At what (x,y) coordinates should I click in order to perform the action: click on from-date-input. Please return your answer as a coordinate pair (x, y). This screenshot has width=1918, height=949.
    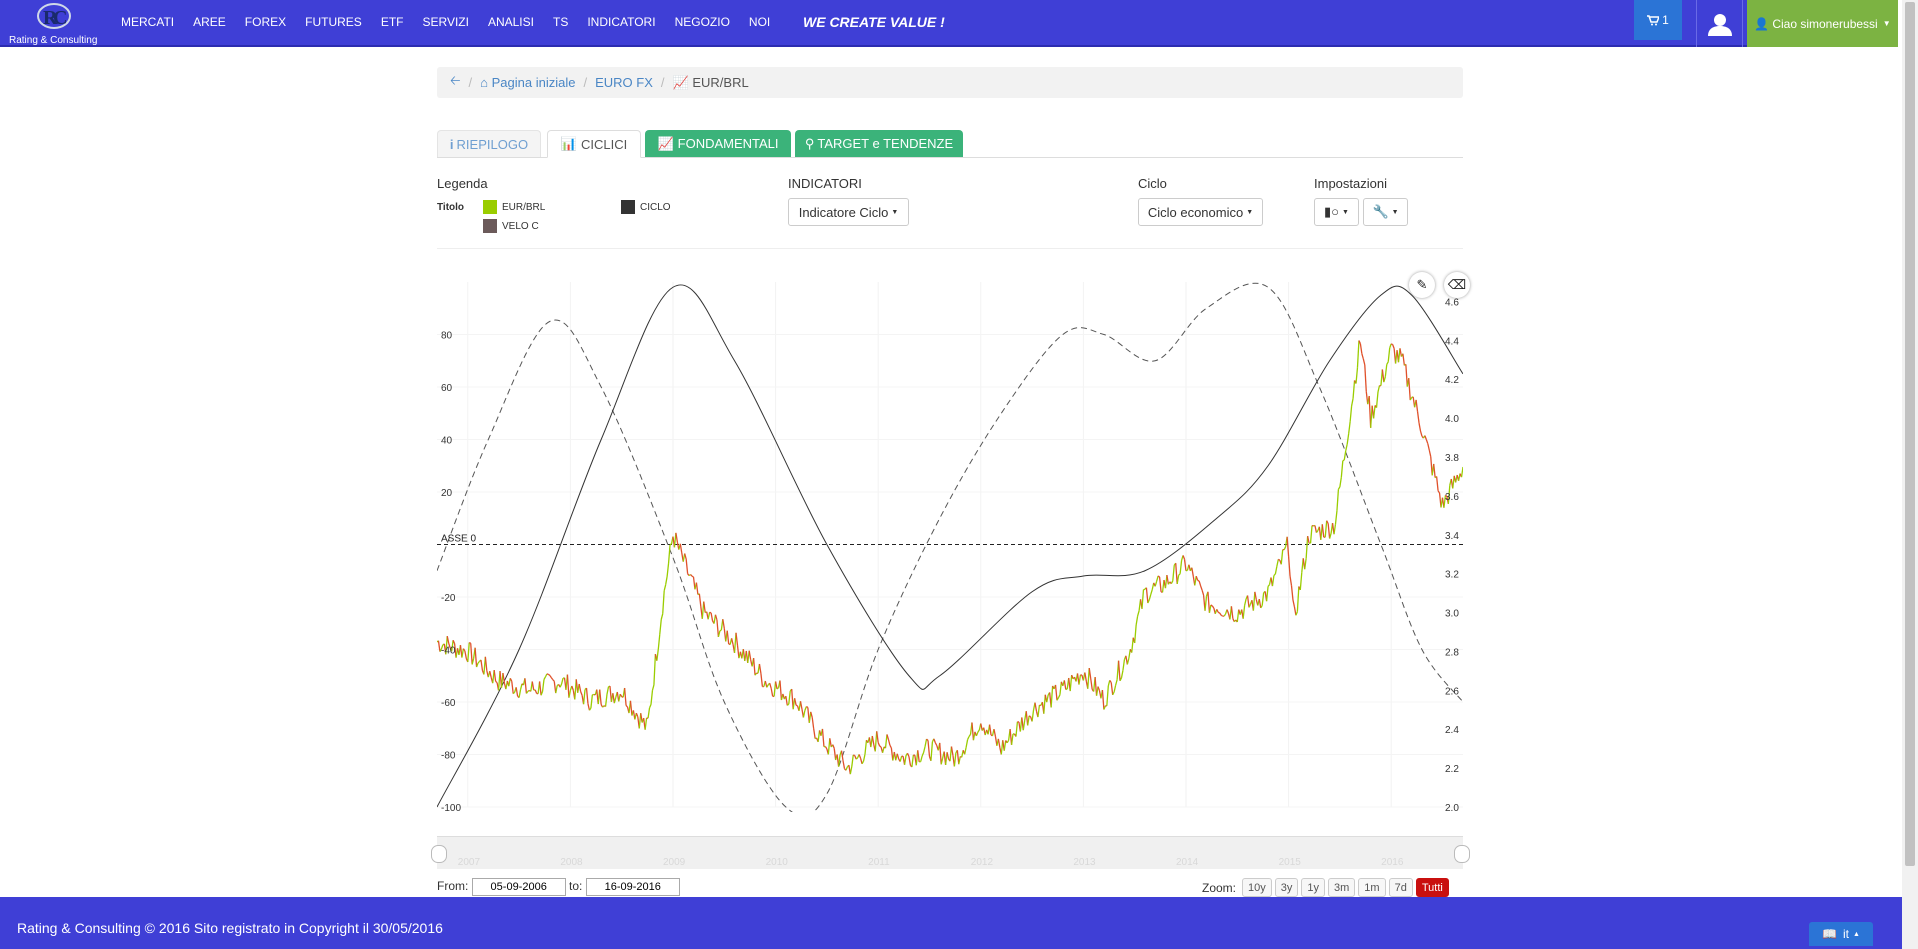
    Looking at the image, I should click on (518, 887).